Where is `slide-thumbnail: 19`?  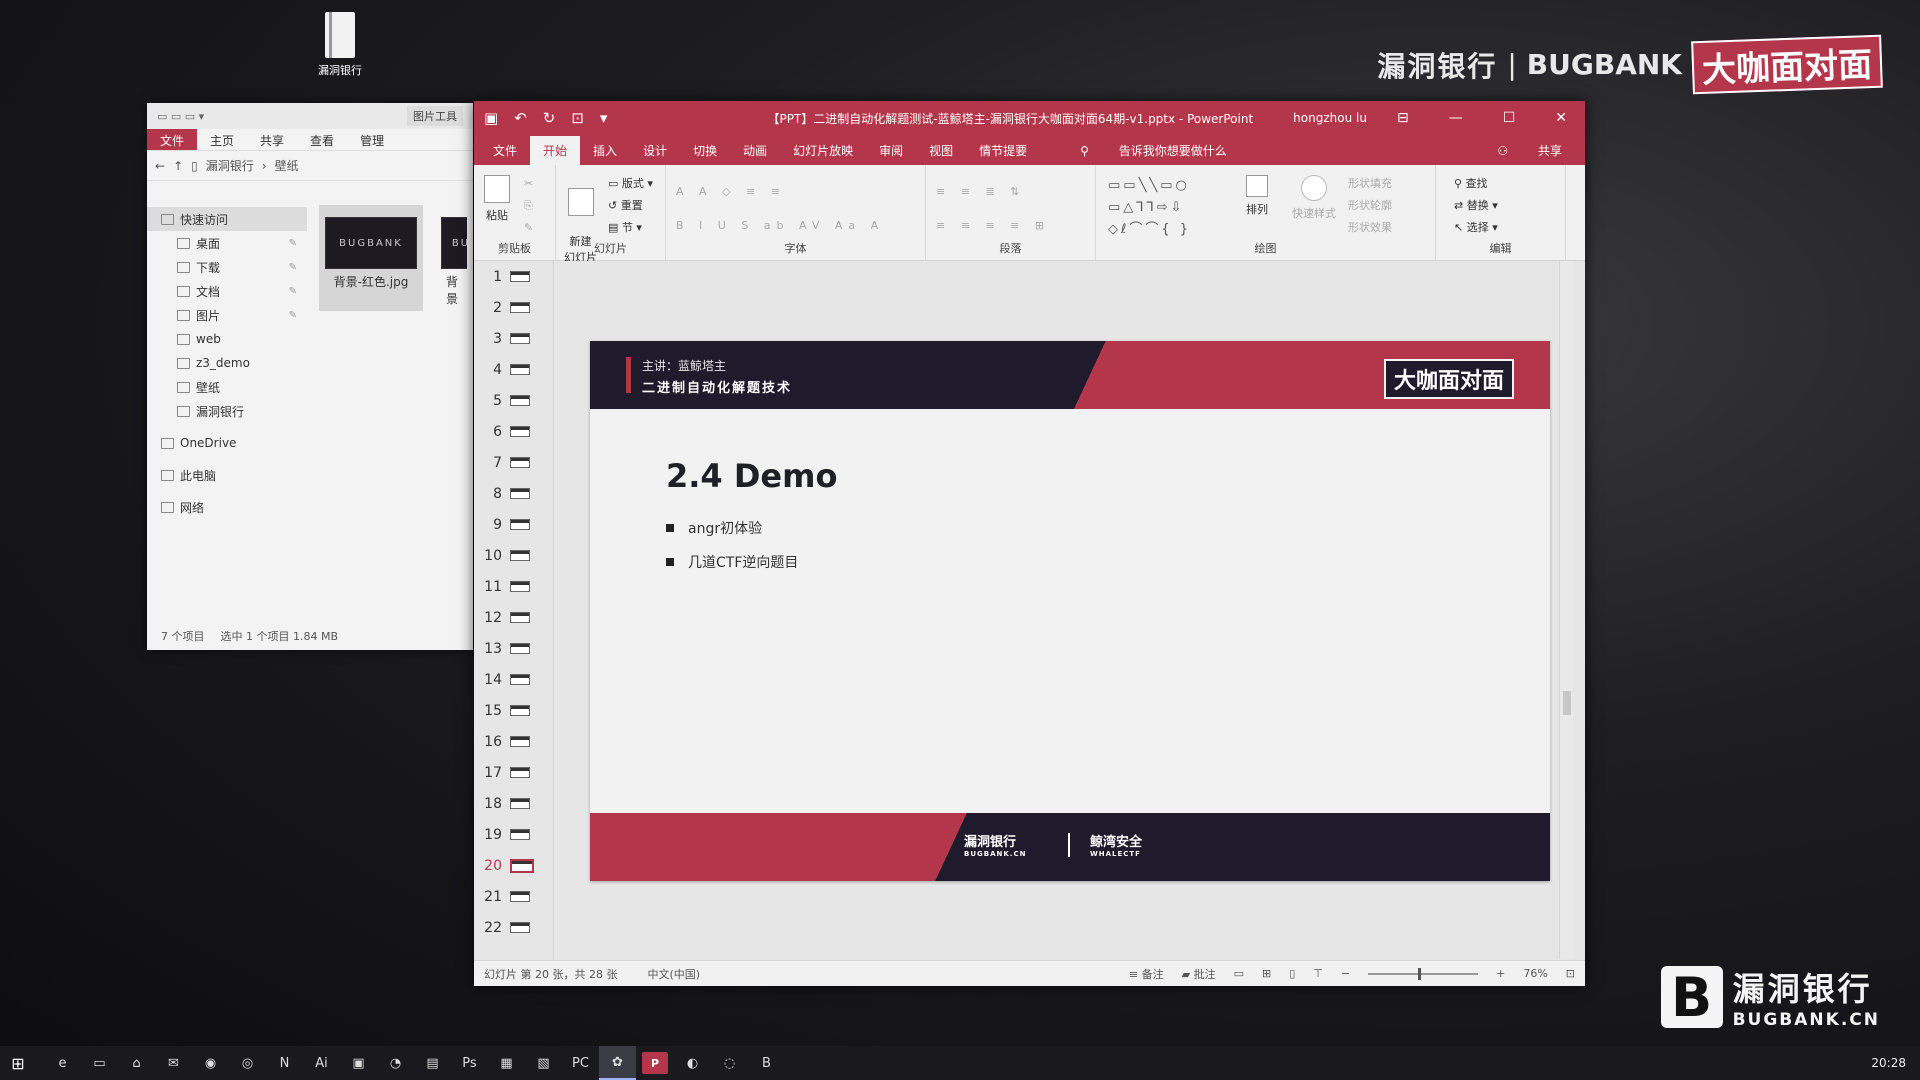
slide-thumbnail: 19 is located at coordinates (513, 834).